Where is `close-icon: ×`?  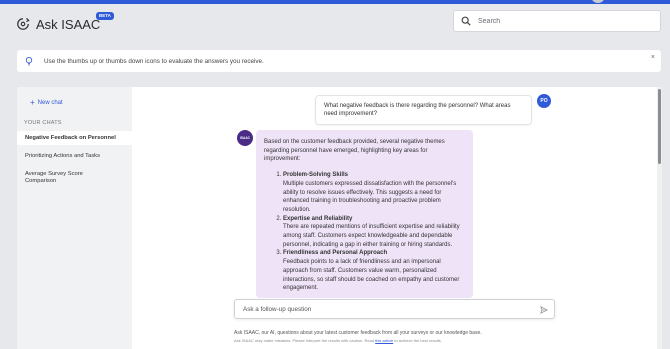 close-icon: × is located at coordinates (653, 57).